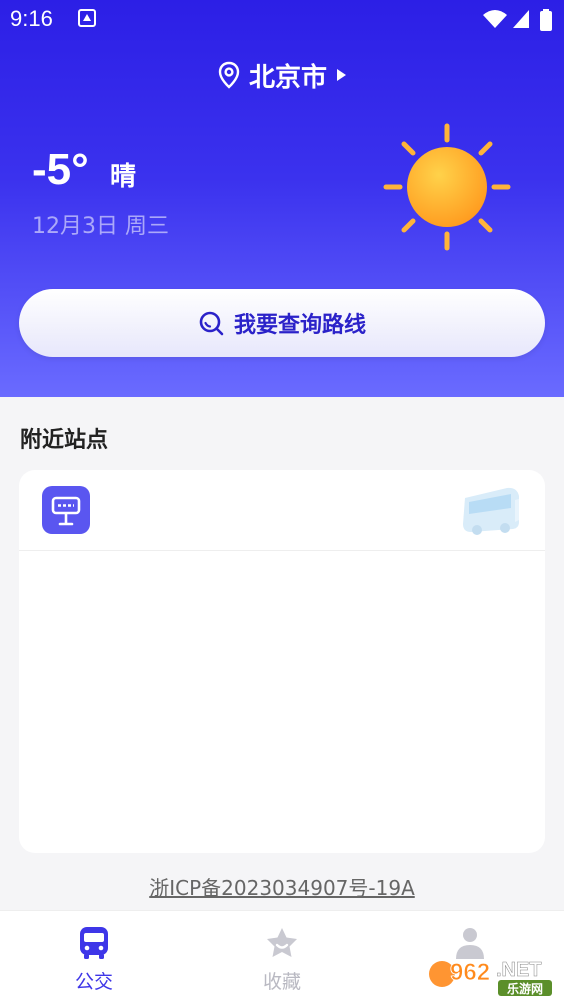  Describe the element at coordinates (93, 982) in the screenshot. I see `tab-bus-label: 公交` at that location.